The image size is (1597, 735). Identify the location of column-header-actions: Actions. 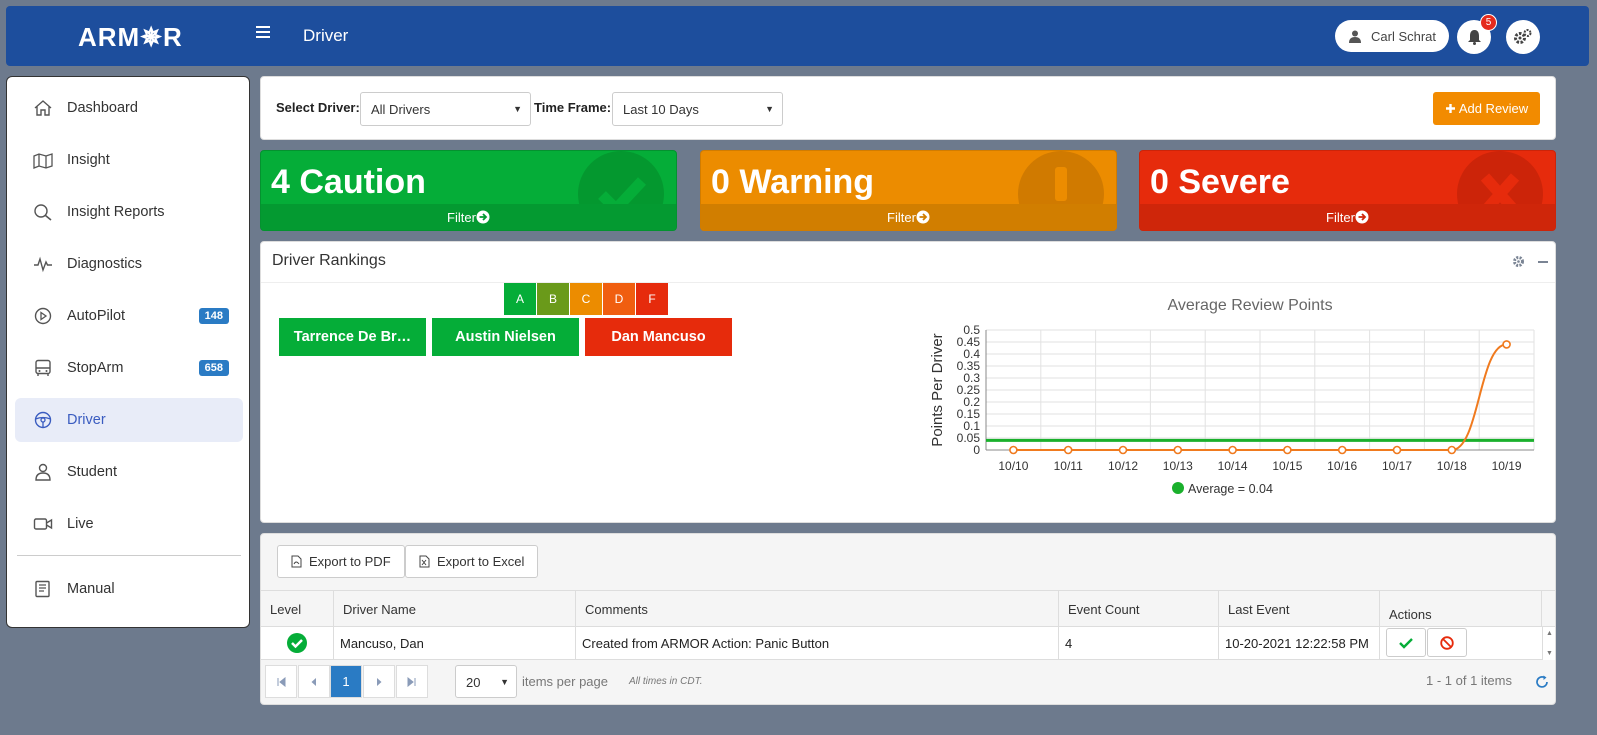
(1461, 609).